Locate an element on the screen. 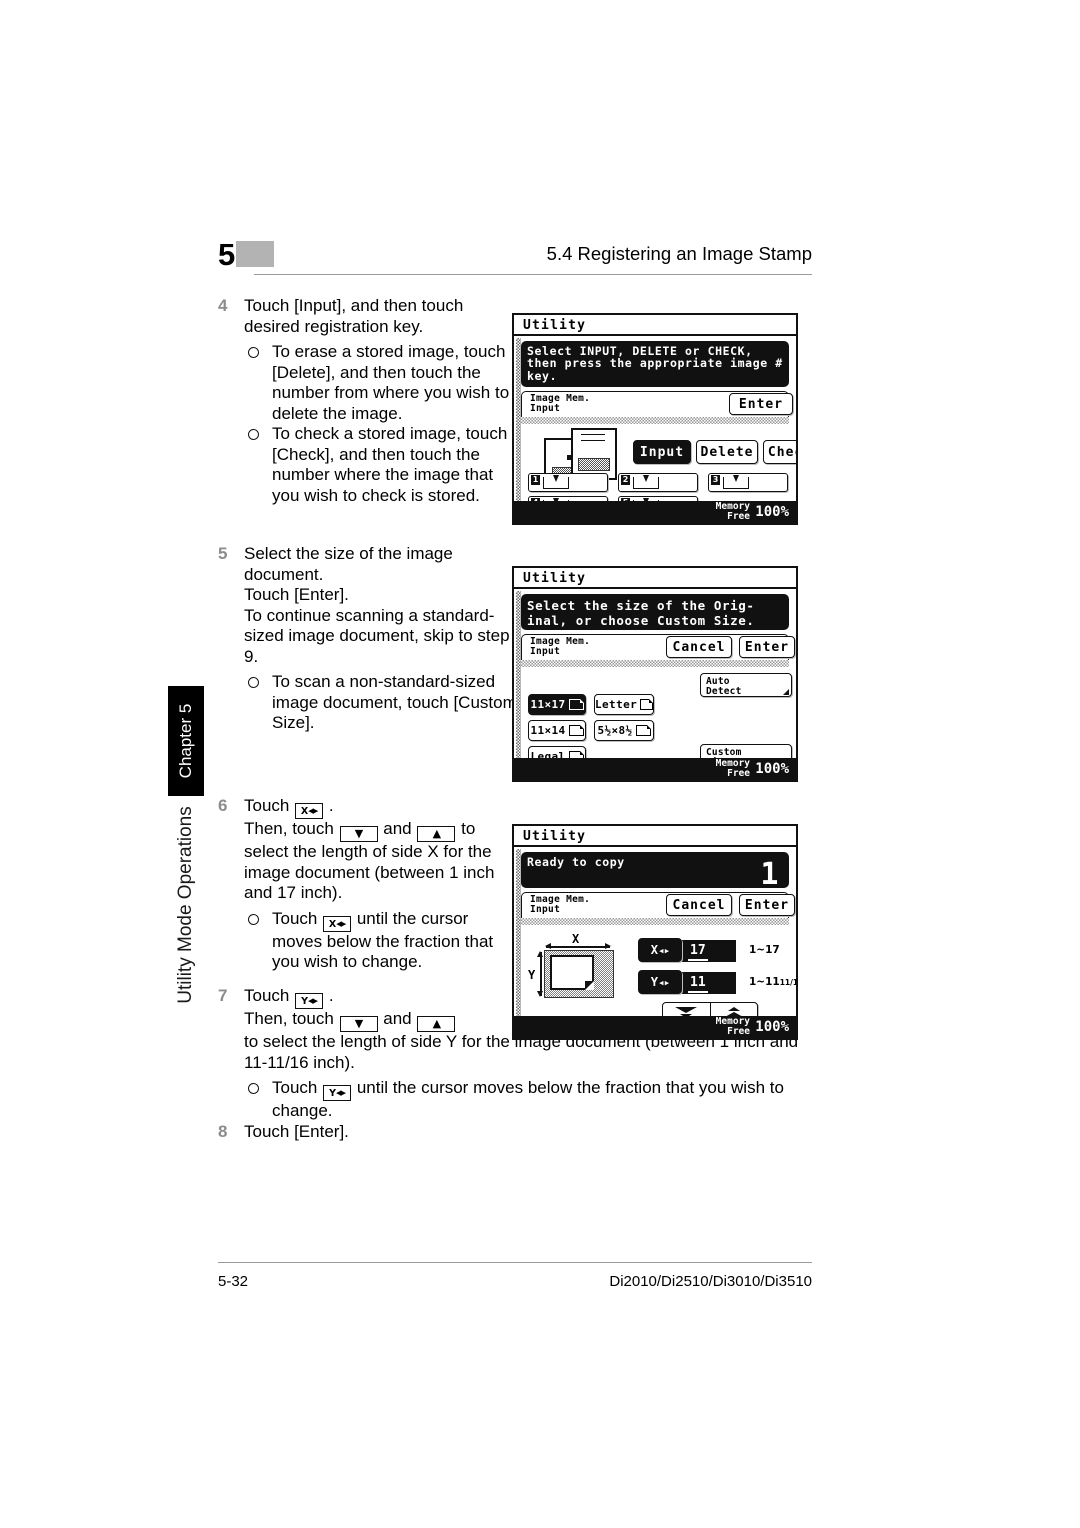  lcd3-status-bar: Memory Free 100% is located at coordinates (655, 1027).